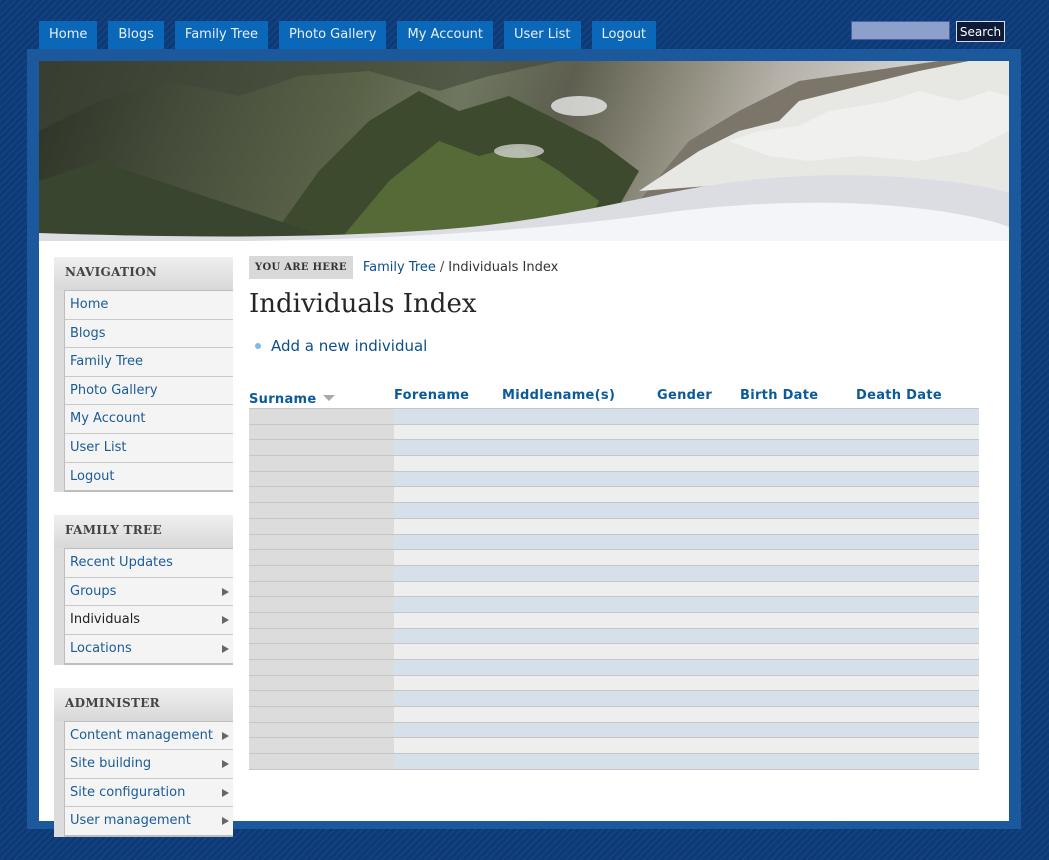 This screenshot has width=1049, height=860. What do you see at coordinates (448, 394) in the screenshot?
I see `column-header-forename: Forename` at bounding box center [448, 394].